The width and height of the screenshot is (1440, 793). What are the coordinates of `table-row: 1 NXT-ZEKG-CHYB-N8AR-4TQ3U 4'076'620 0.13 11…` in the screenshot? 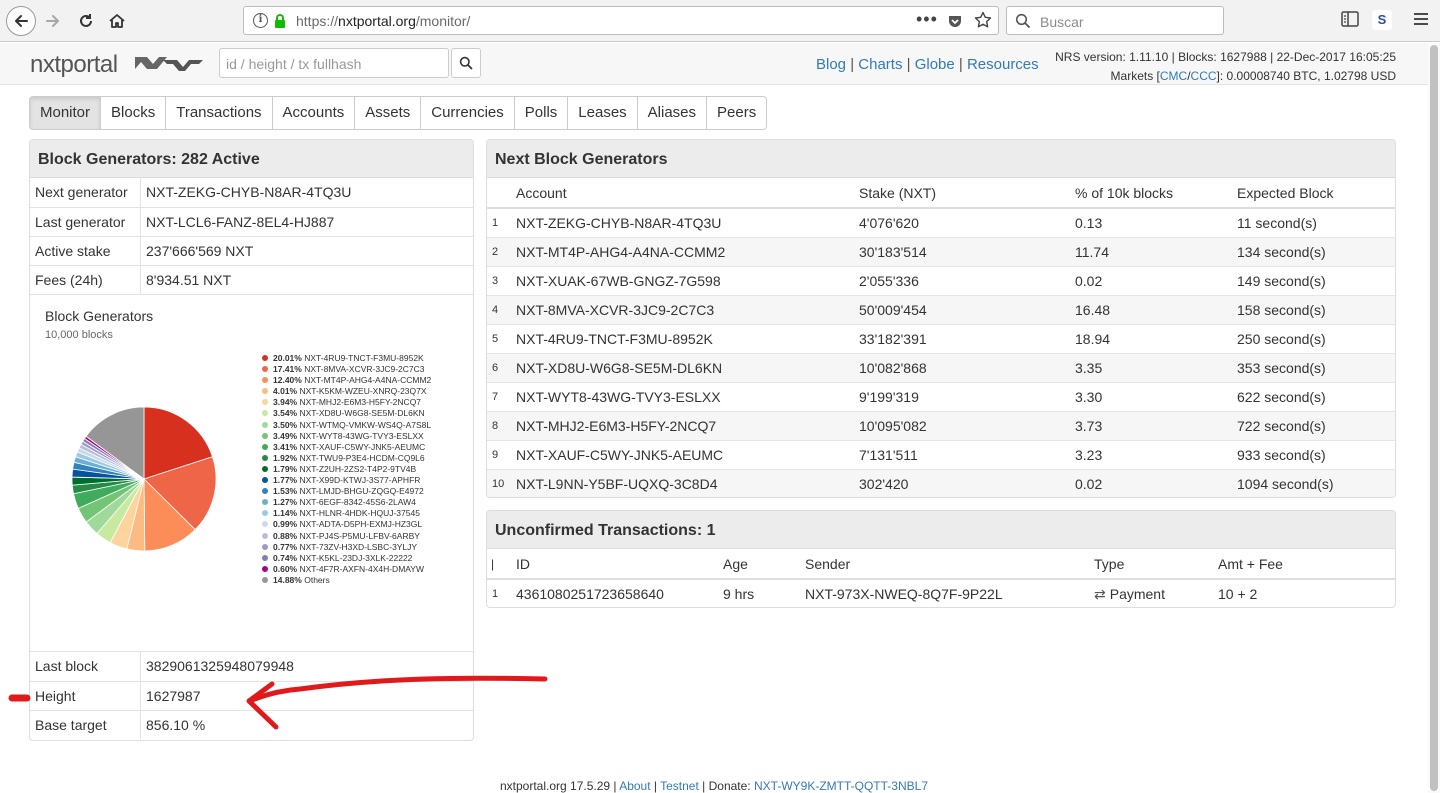 It's located at (941, 222).